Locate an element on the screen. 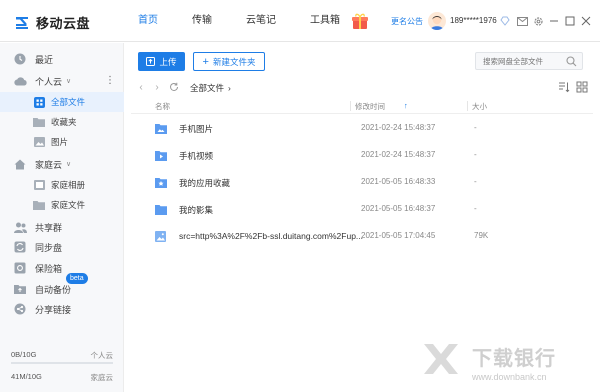 The width and height of the screenshot is (600, 392). file-name: 手机视频 is located at coordinates (196, 156).